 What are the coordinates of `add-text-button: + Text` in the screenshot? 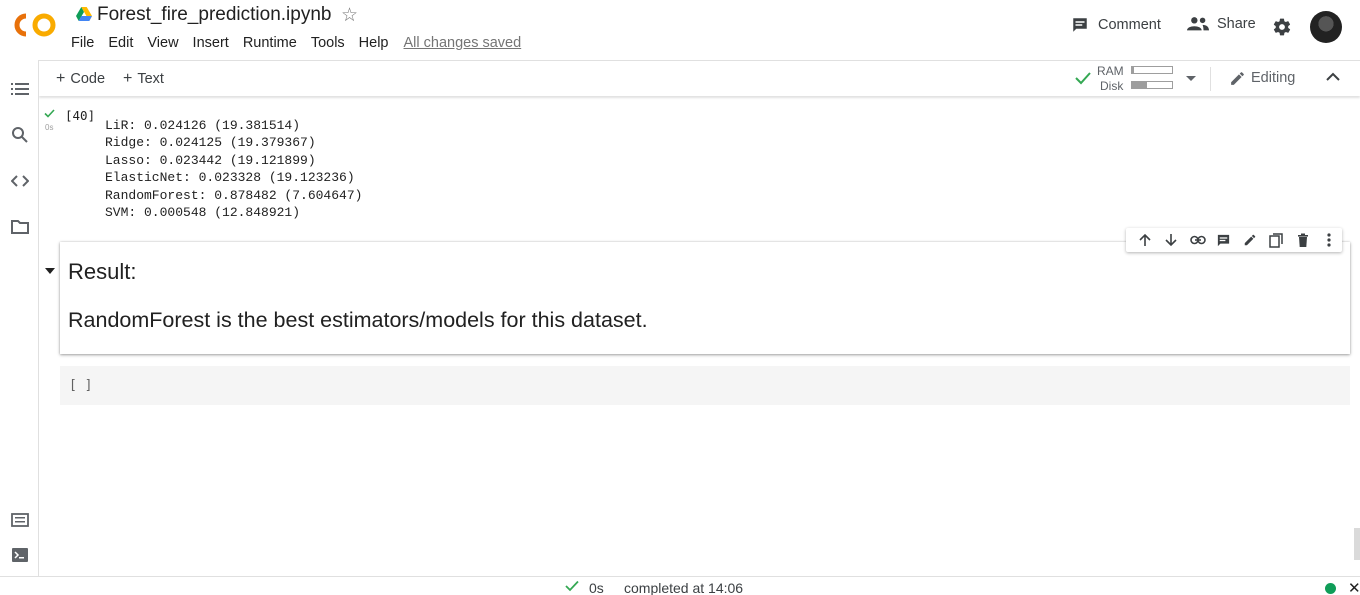 It's located at (143, 79).